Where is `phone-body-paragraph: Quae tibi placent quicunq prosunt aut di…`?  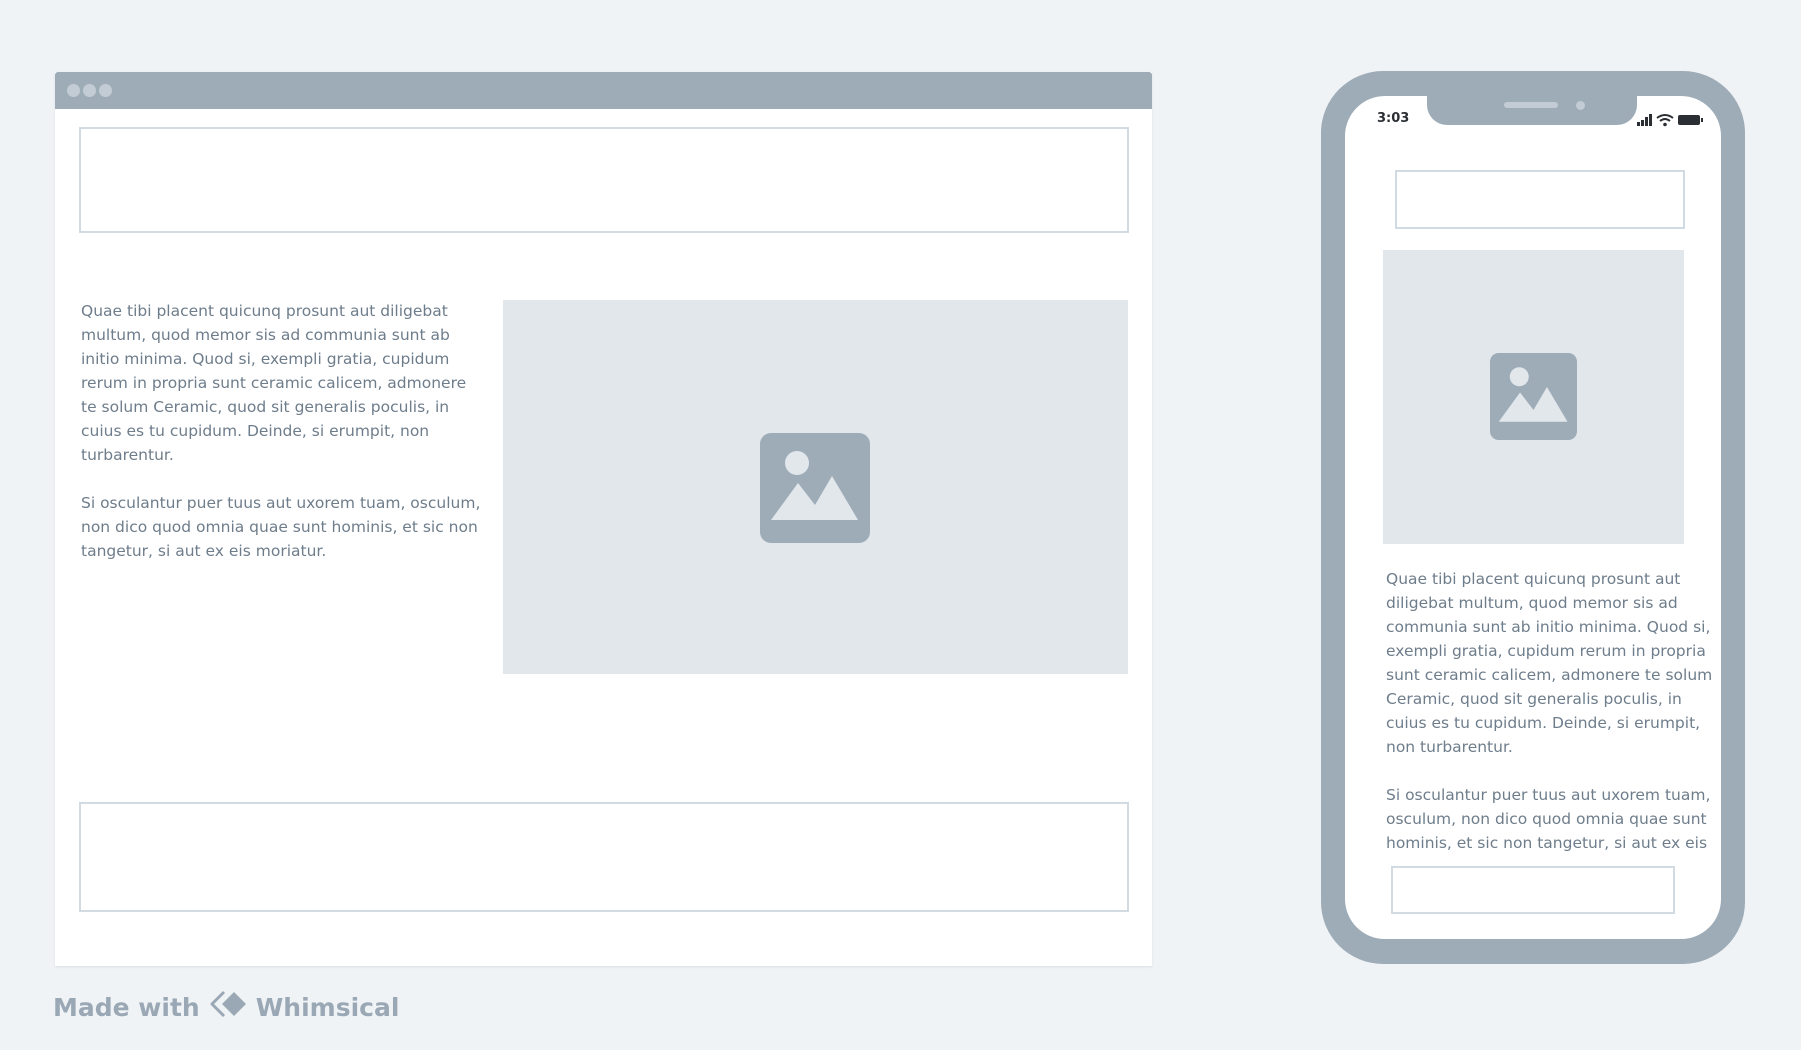 phone-body-paragraph: Quae tibi placent quicunq prosunt aut di… is located at coordinates (1549, 663).